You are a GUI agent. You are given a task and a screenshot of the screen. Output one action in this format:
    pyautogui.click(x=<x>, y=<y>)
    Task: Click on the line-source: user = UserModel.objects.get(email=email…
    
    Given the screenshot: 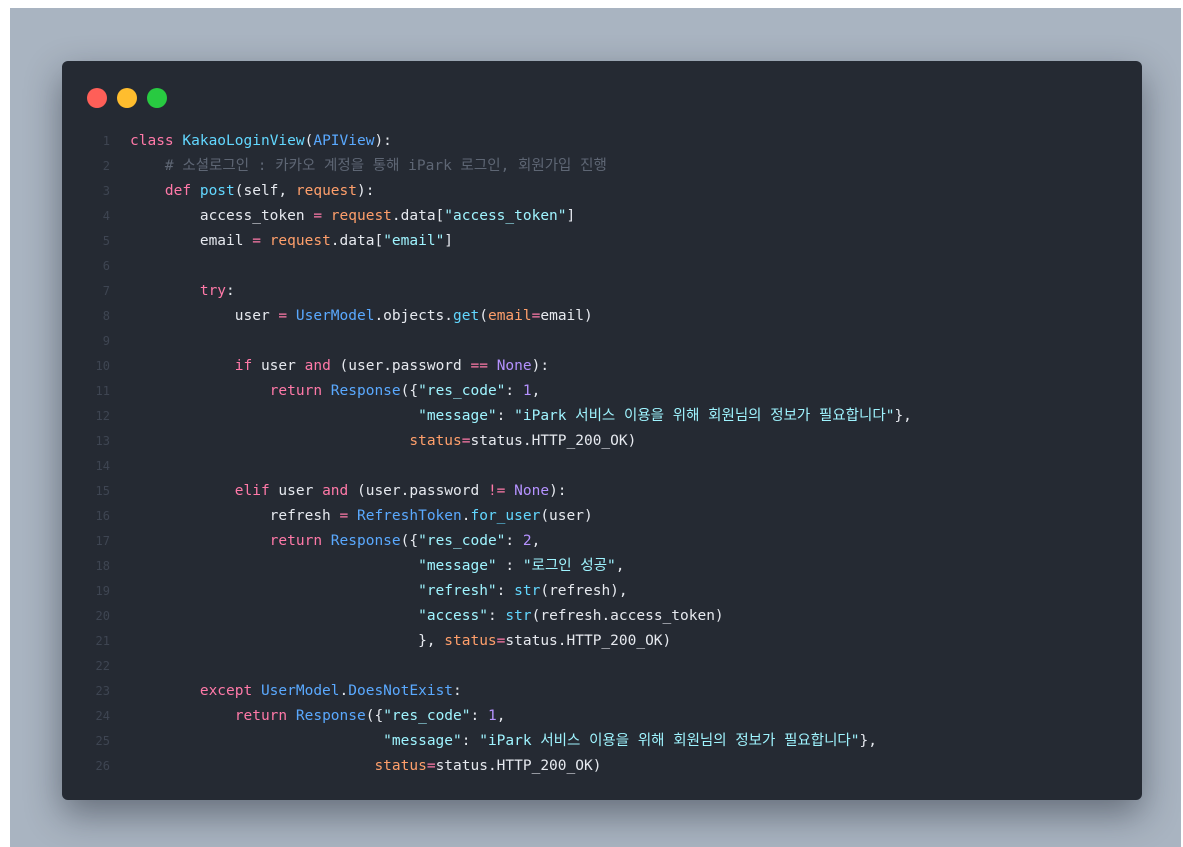 What is the action you would take?
    pyautogui.click(x=361, y=316)
    